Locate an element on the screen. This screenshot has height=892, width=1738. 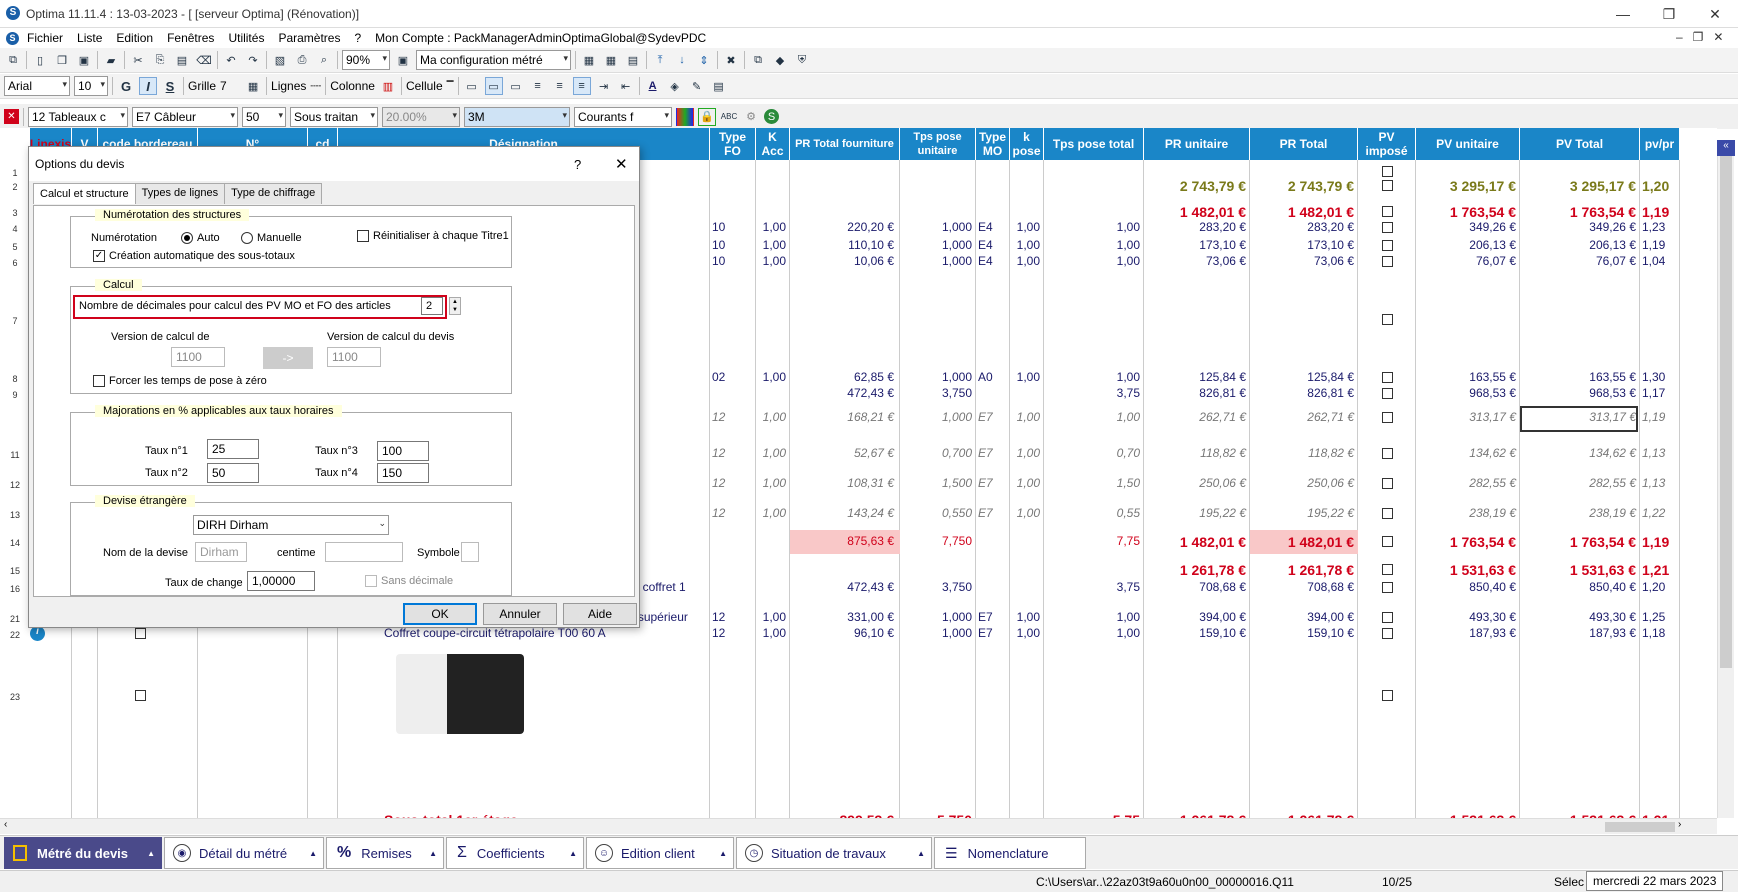
outdent-icon: ⇤ is located at coordinates (626, 86).